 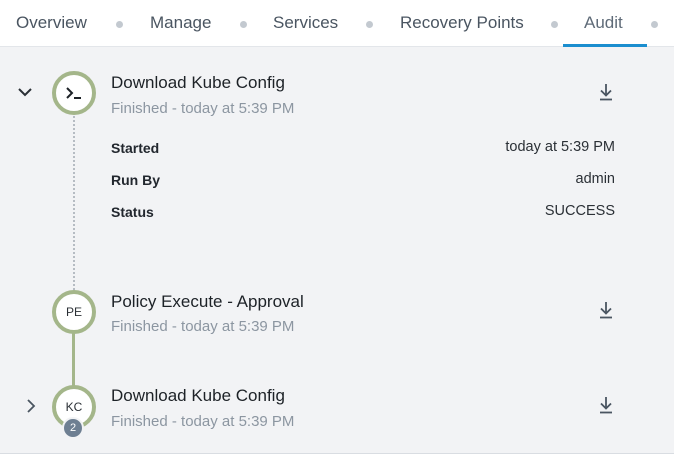 What do you see at coordinates (25, 92) in the screenshot?
I see `collapse-chevron-icon` at bounding box center [25, 92].